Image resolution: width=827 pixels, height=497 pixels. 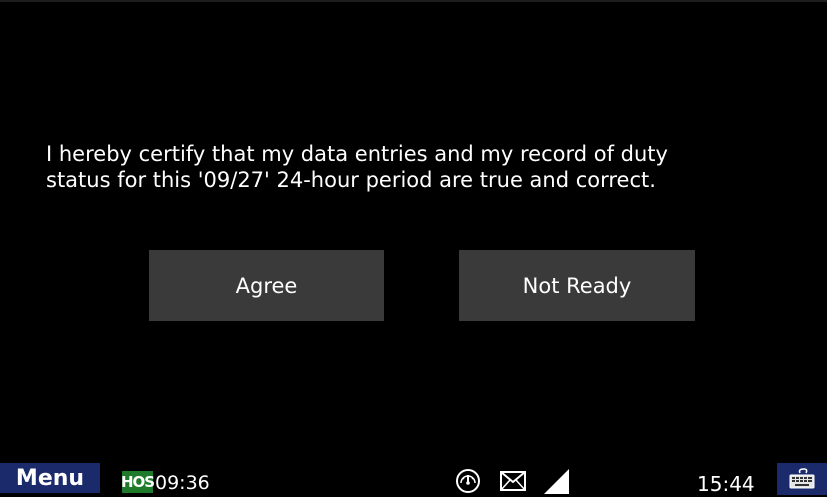 I want to click on top-edge, so click(x=413, y=1).